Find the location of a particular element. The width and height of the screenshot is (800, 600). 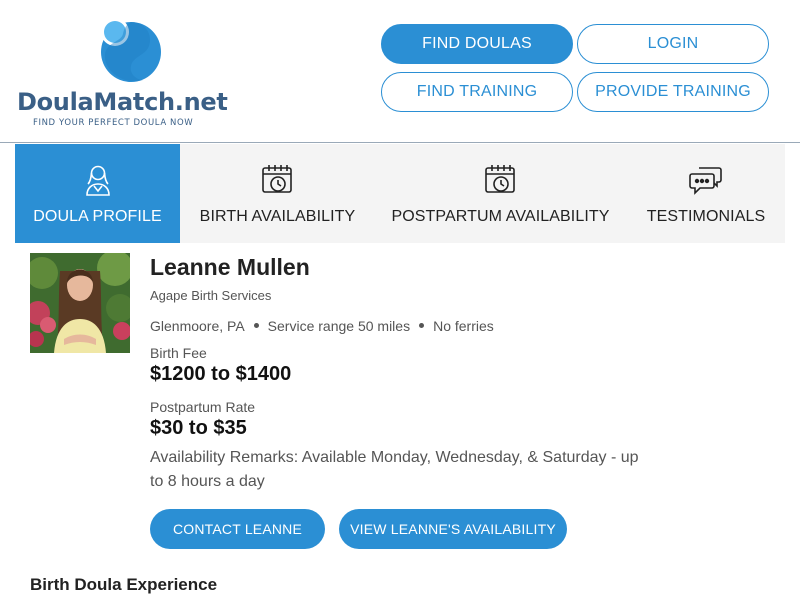

doula-agency: Agape Birth Services is located at coordinates (211, 295).